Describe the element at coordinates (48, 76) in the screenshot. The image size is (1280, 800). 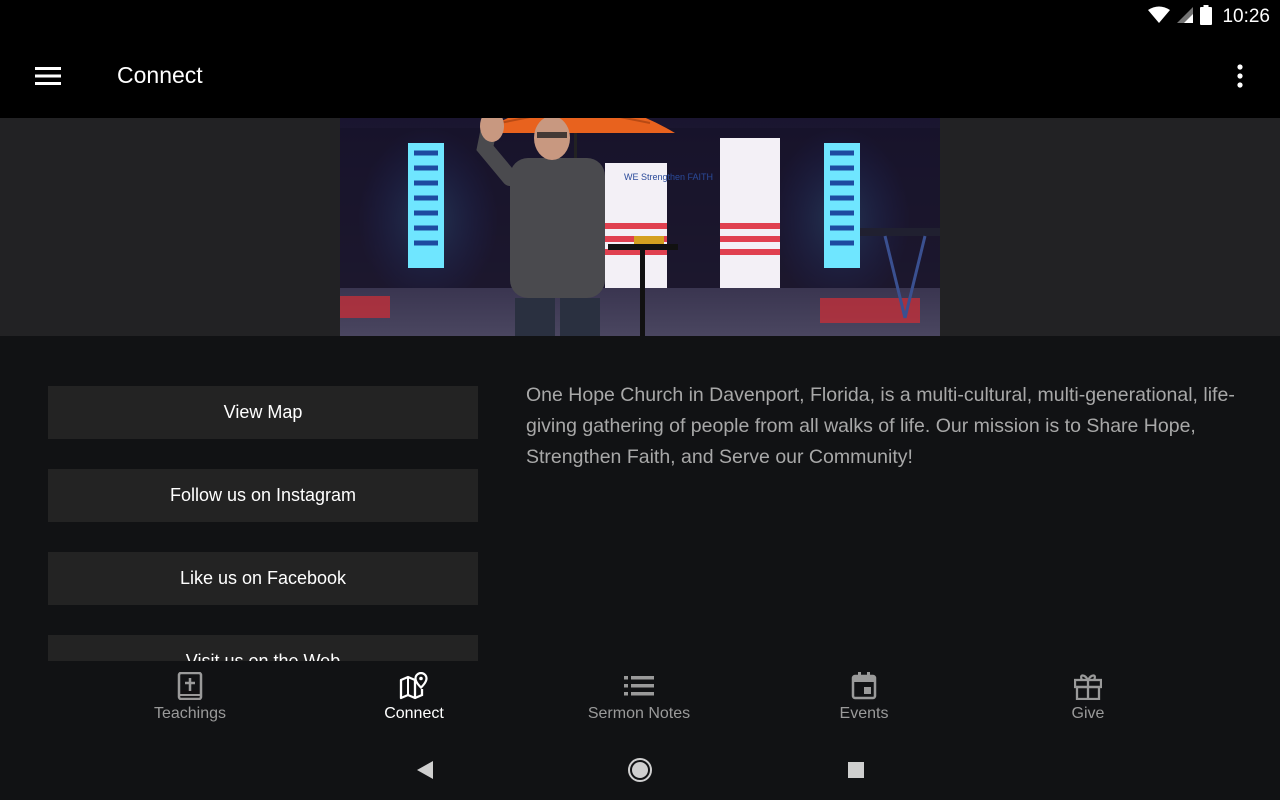
I see `hamburger-menu-icon` at that location.